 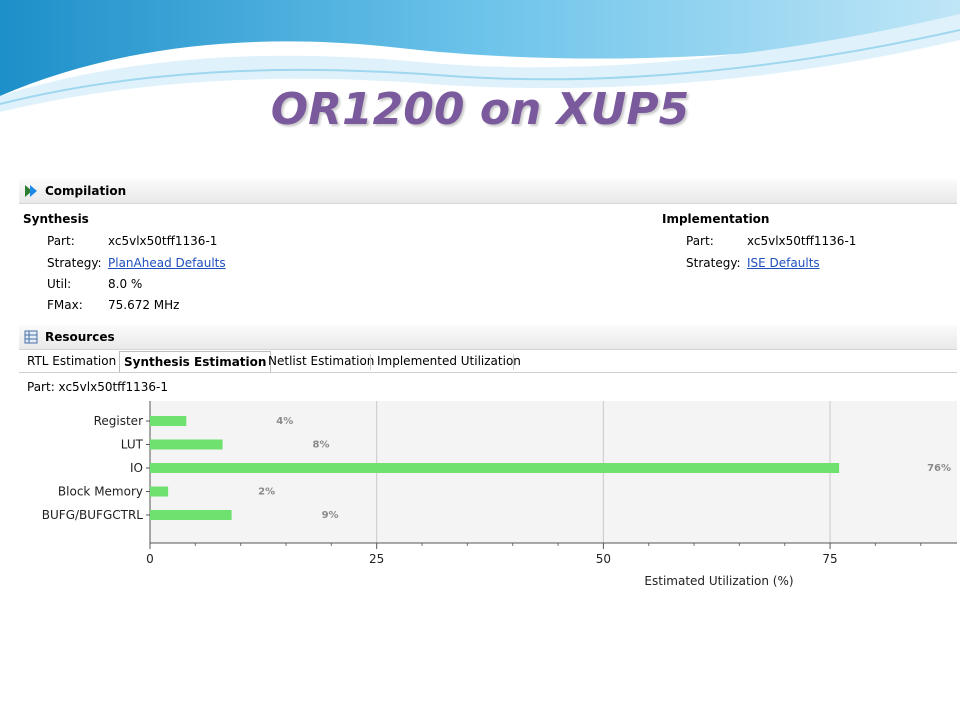 I want to click on x-tick-label: 50, so click(x=603, y=559).